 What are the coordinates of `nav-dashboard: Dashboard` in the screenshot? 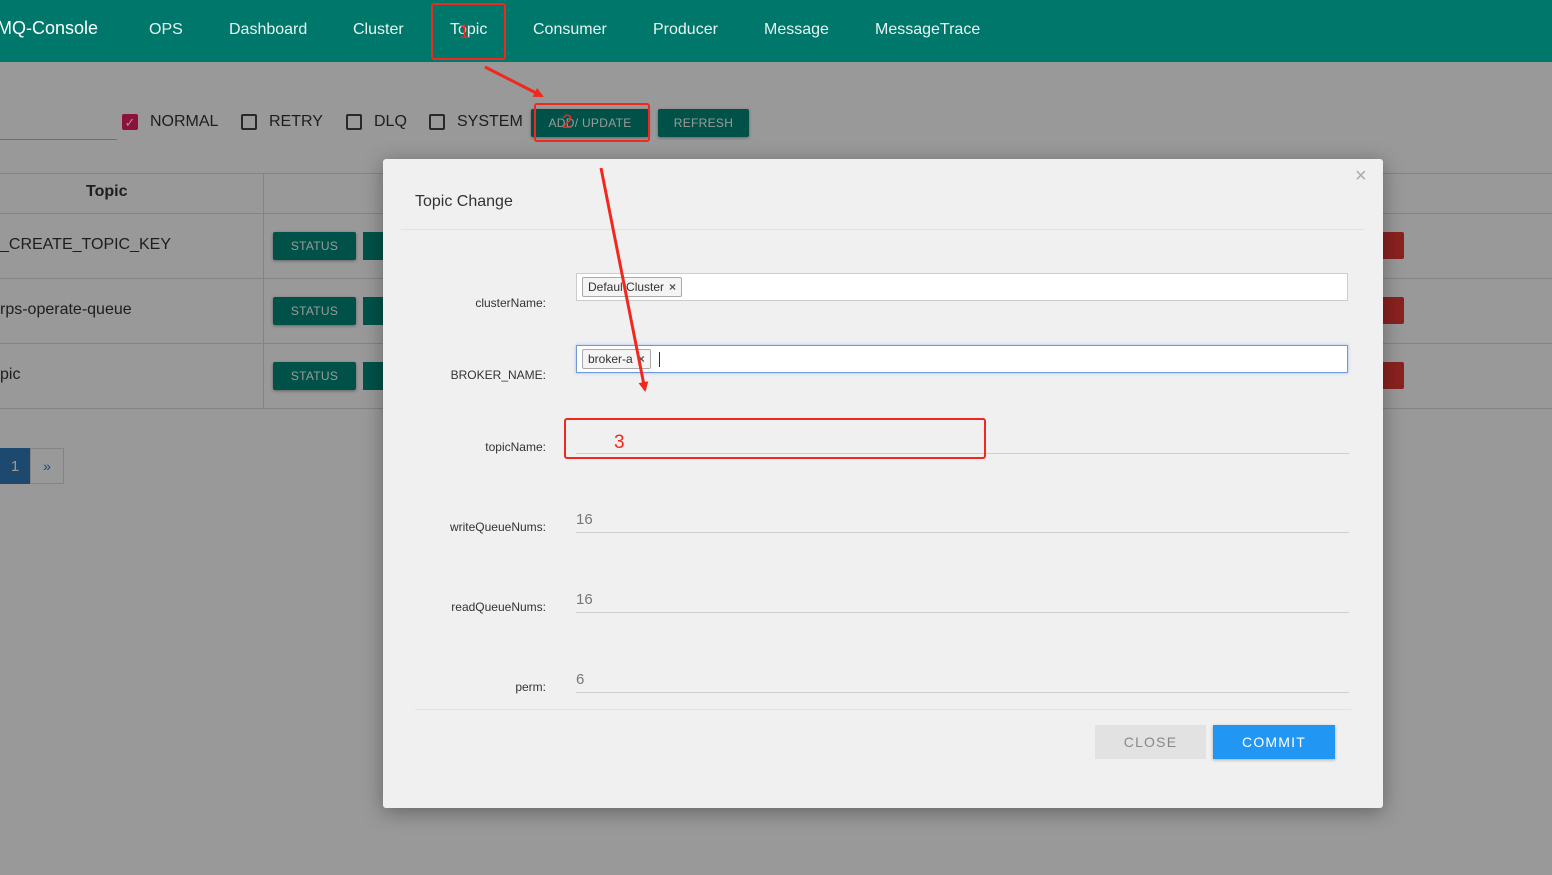 It's located at (268, 30).